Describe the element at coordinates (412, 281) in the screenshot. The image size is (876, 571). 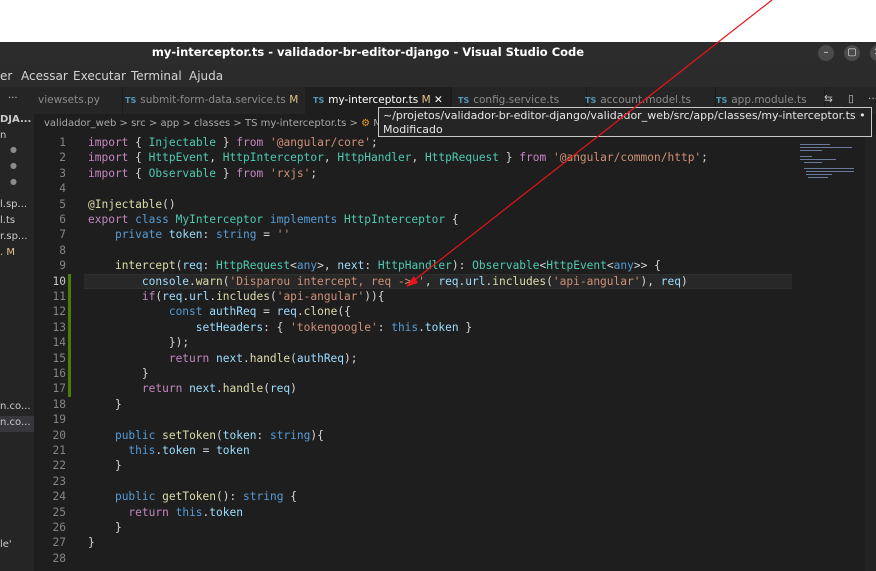
I see `arrow-head` at that location.